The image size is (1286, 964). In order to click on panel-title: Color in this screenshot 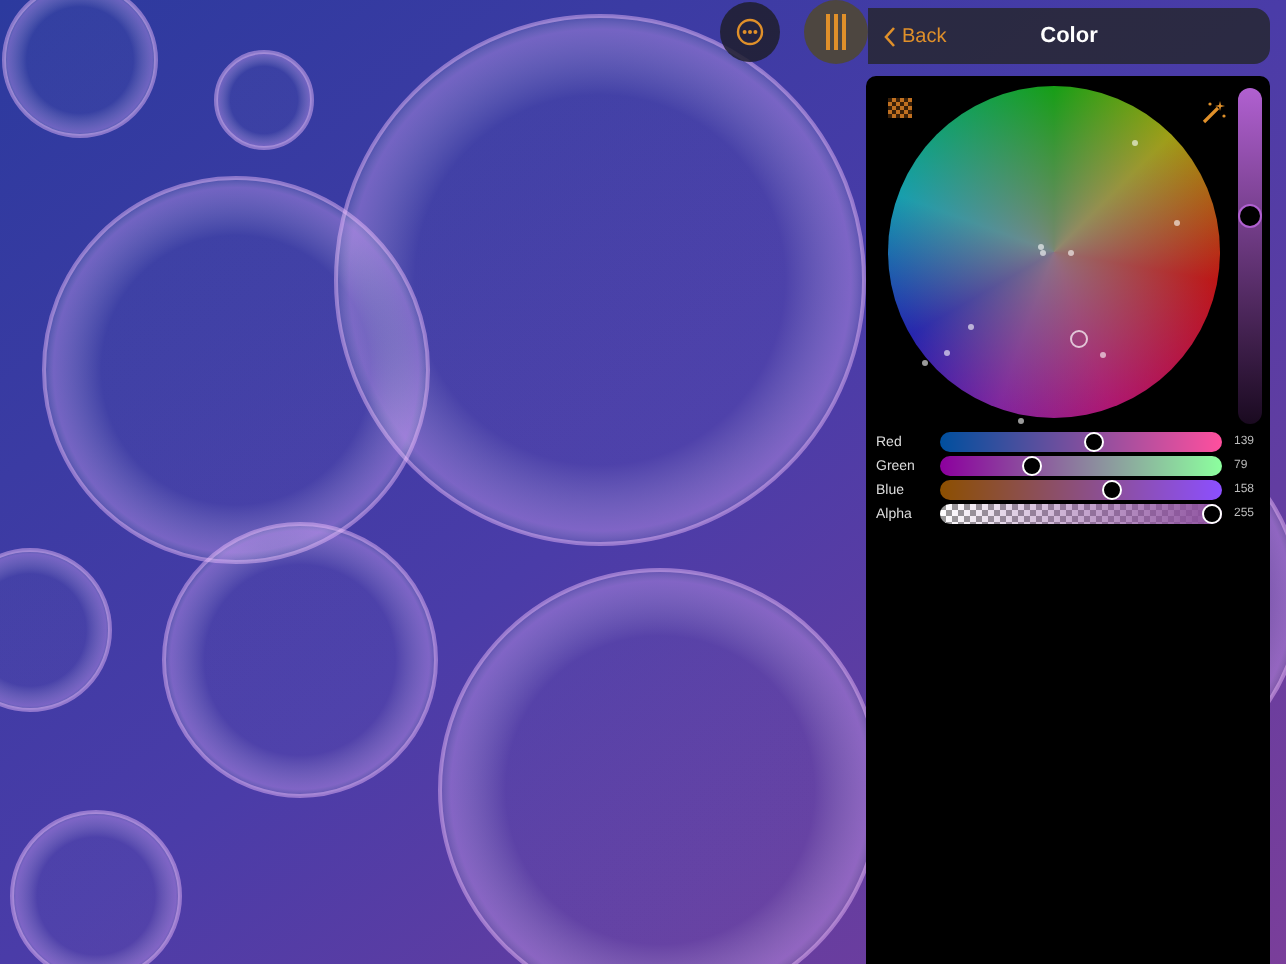, I will do `click(1069, 36)`.